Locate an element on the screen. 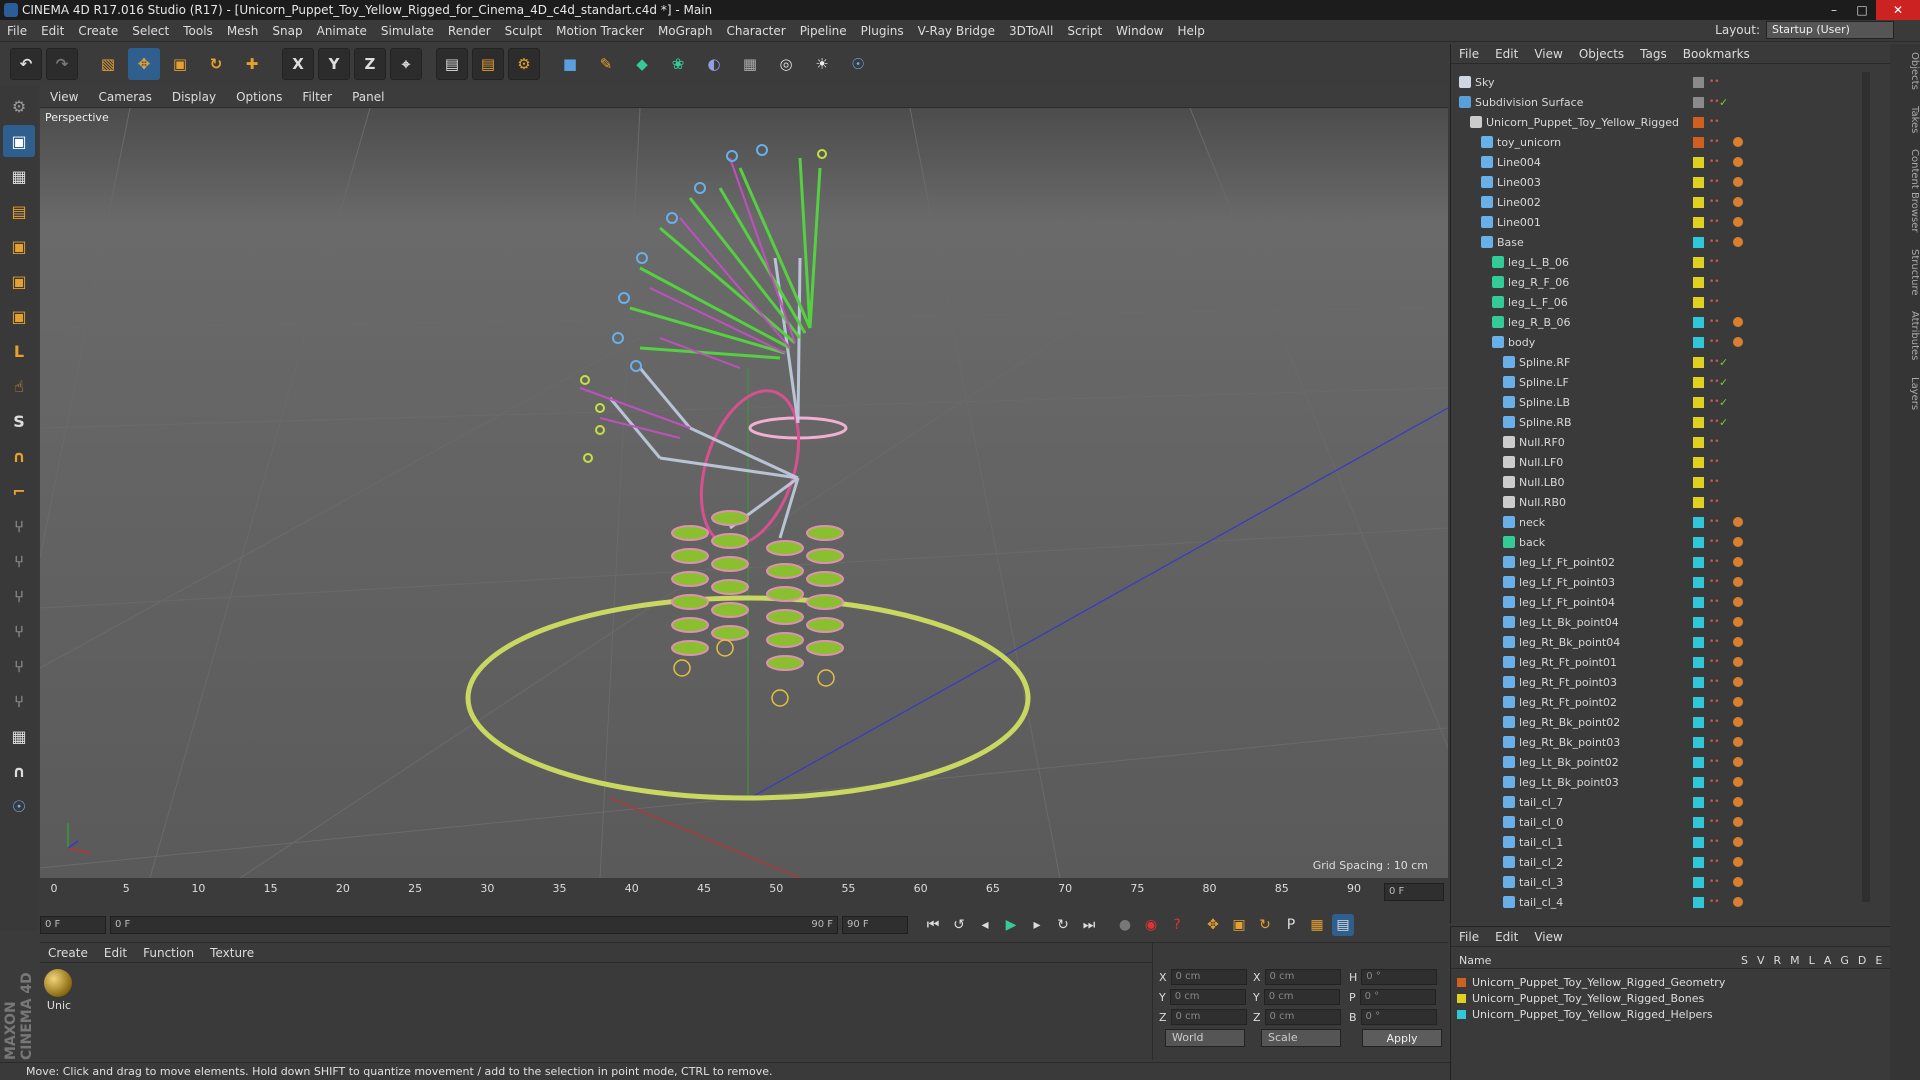 Image resolution: width=1920 pixels, height=1080 pixels. make-editable-icon: ⚙ is located at coordinates (19, 106).